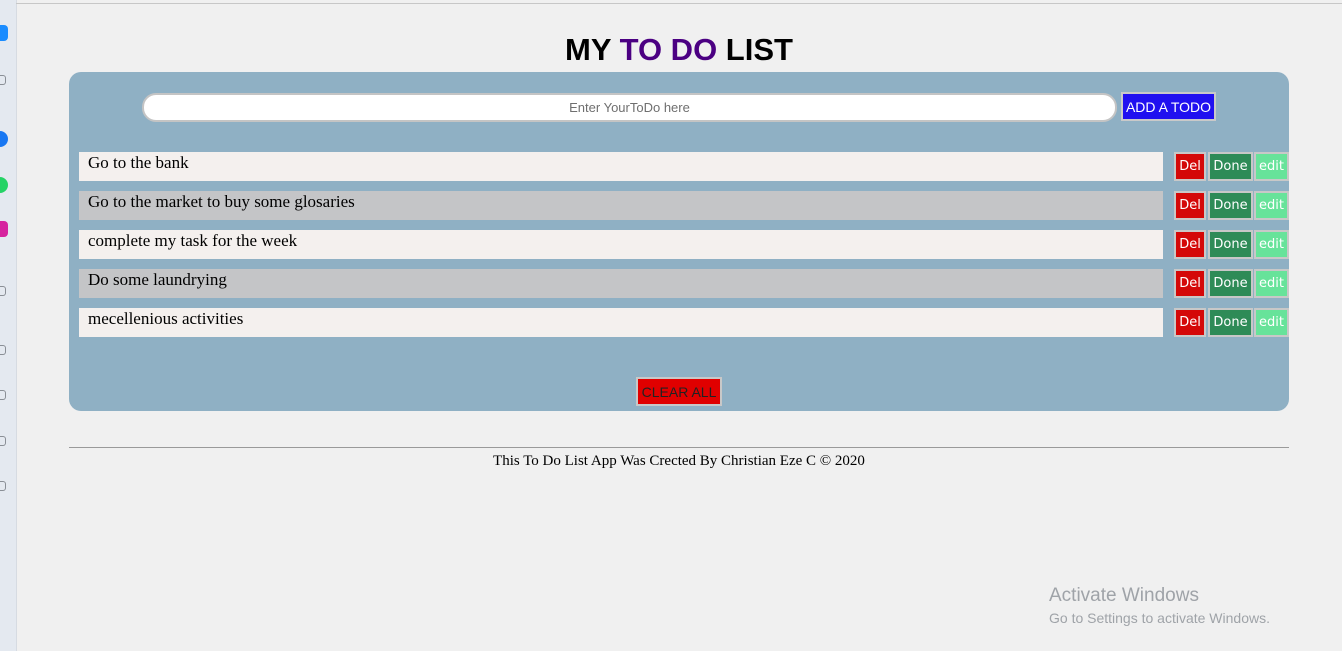 Image resolution: width=1342 pixels, height=651 pixels. Describe the element at coordinates (684, 283) in the screenshot. I see `todo-item: Do some laundrying Del Done edit` at that location.